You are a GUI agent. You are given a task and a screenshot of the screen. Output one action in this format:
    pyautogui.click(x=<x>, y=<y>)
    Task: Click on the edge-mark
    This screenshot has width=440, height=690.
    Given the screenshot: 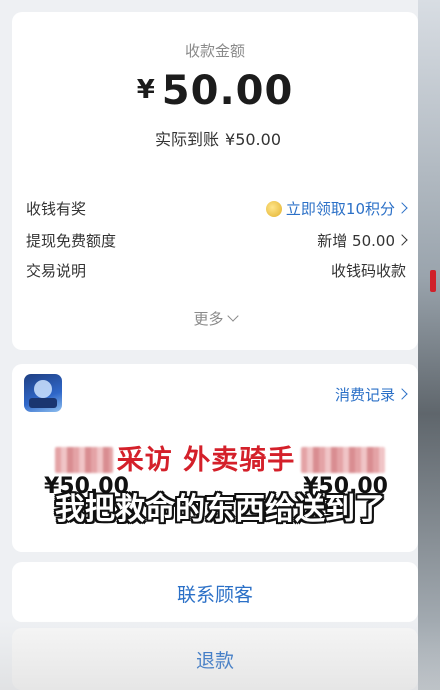 What is the action you would take?
    pyautogui.click(x=433, y=281)
    